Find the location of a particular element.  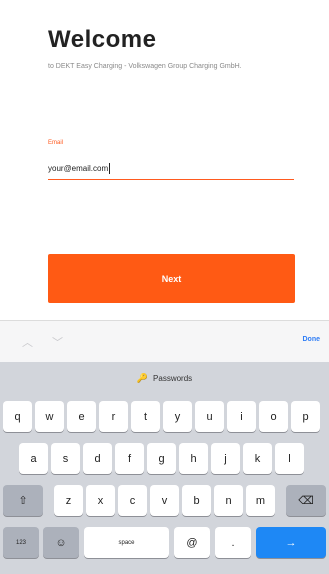

key-u: u is located at coordinates (209, 416).